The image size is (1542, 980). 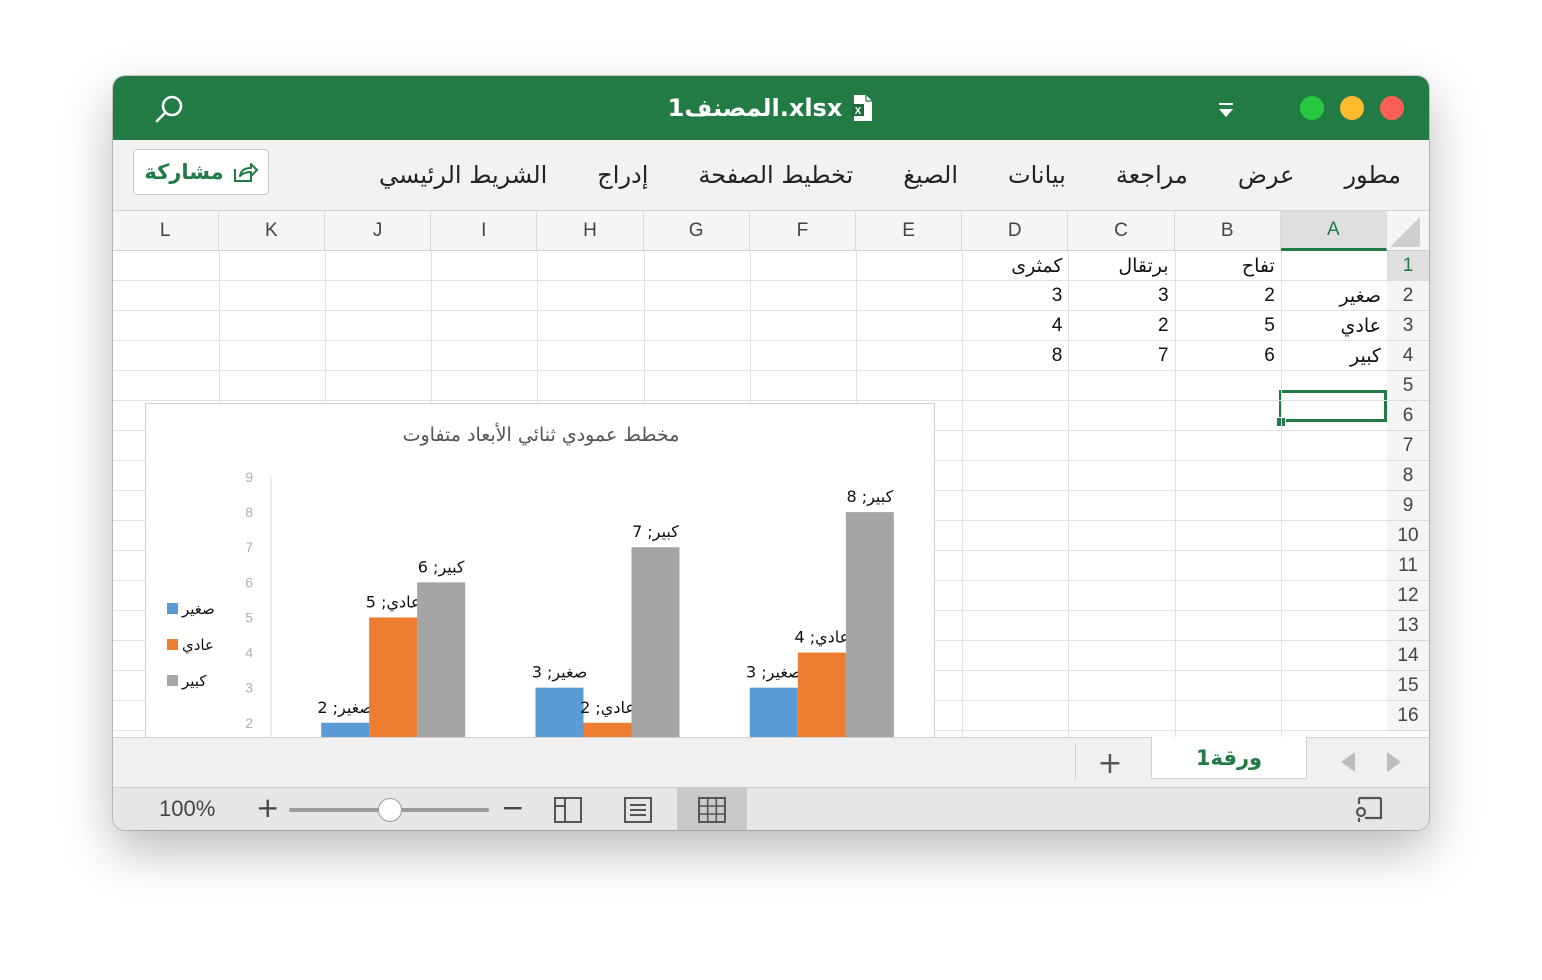 I want to click on tab-separator, so click(x=1075, y=762).